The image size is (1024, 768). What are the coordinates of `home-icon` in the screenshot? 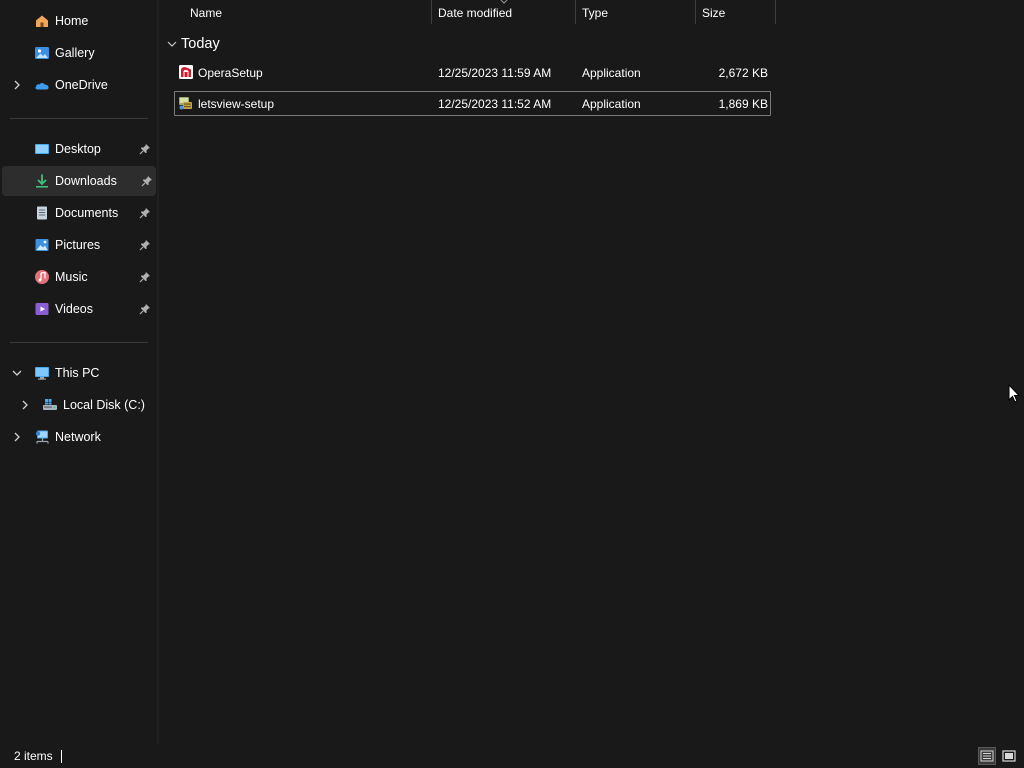 It's located at (42, 21).